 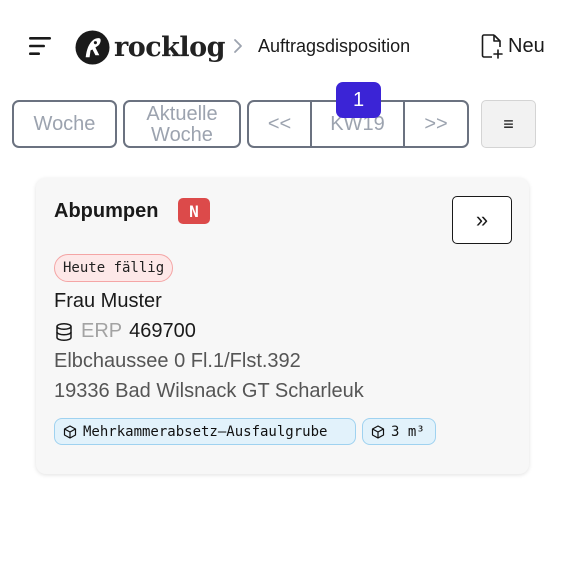 What do you see at coordinates (508, 124) in the screenshot?
I see `list-view-button: ≡` at bounding box center [508, 124].